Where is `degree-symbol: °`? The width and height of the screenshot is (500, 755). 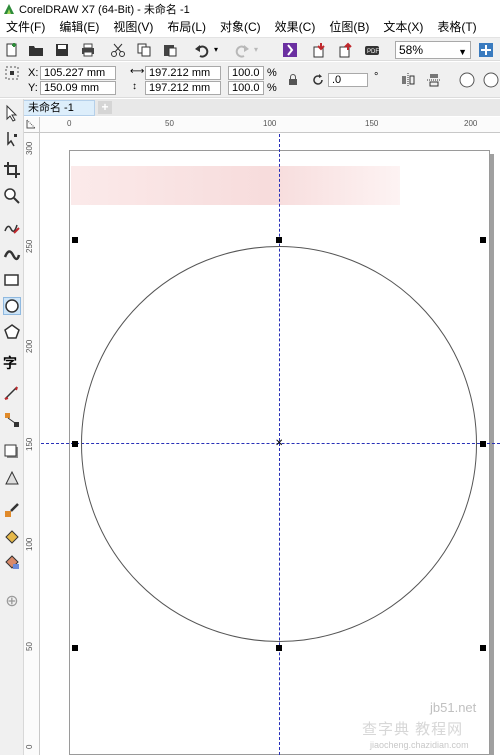
degree-symbol: ° is located at coordinates (376, 77).